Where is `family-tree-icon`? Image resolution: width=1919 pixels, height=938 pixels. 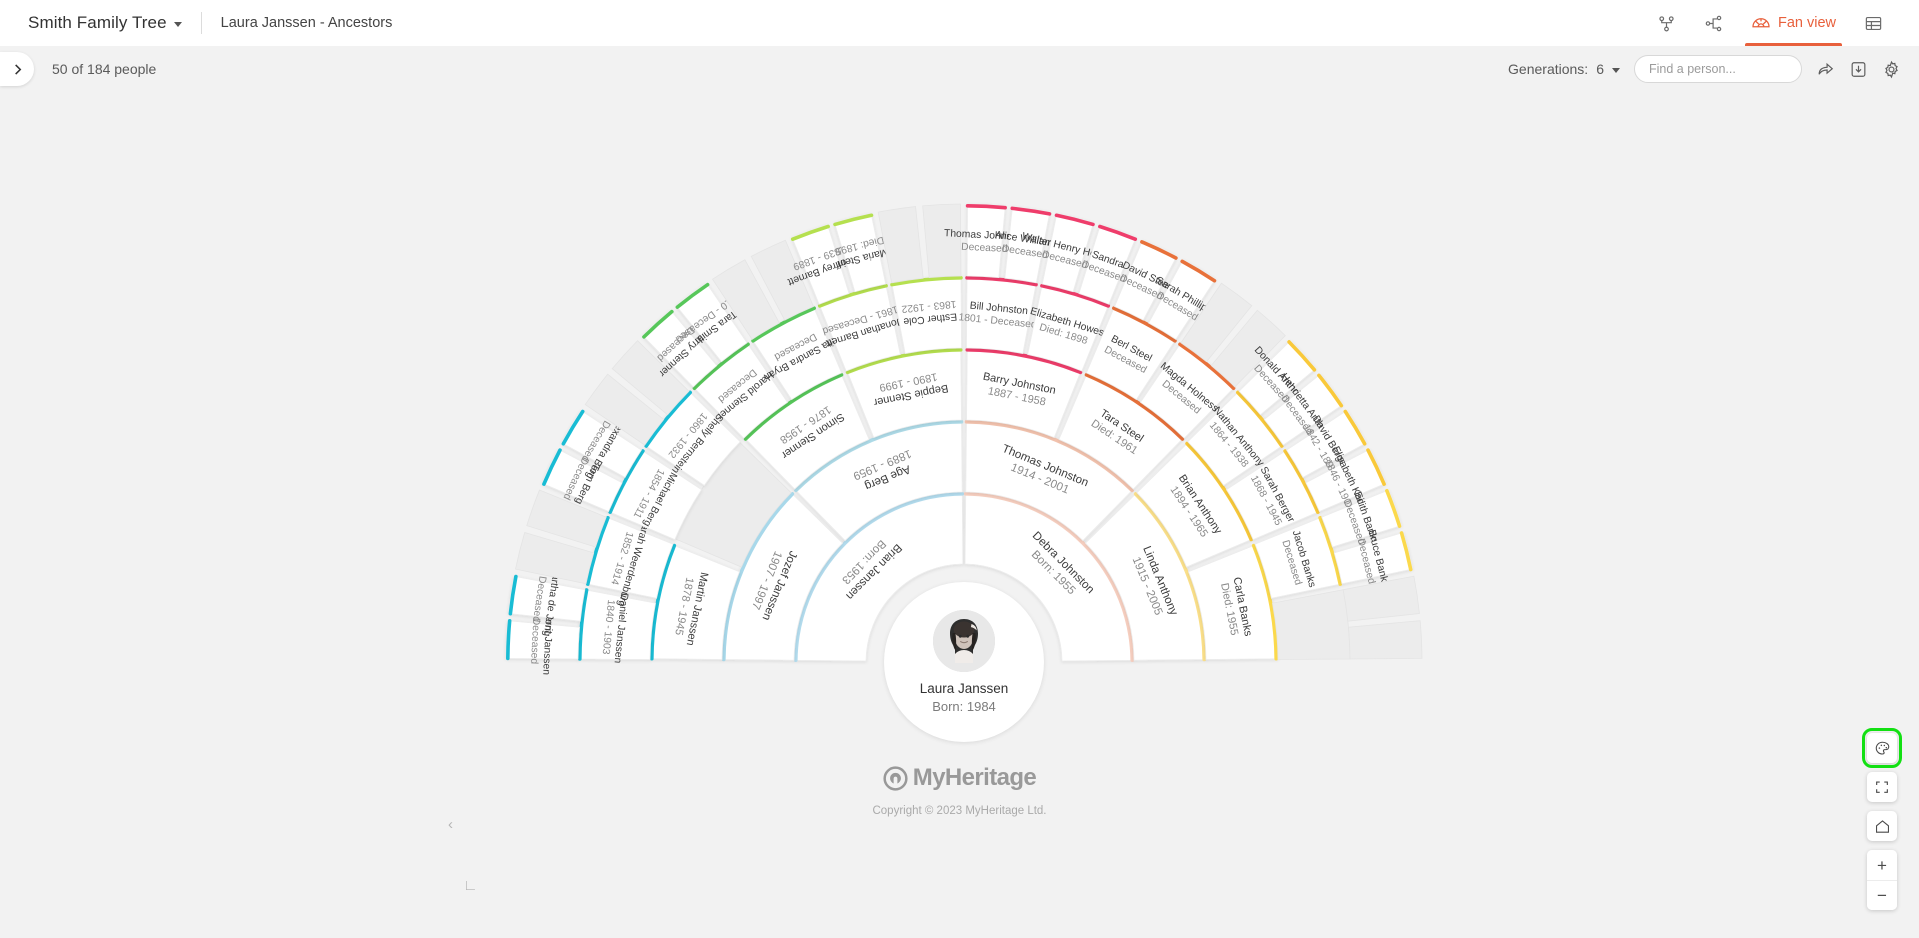
family-tree-icon is located at coordinates (1713, 23).